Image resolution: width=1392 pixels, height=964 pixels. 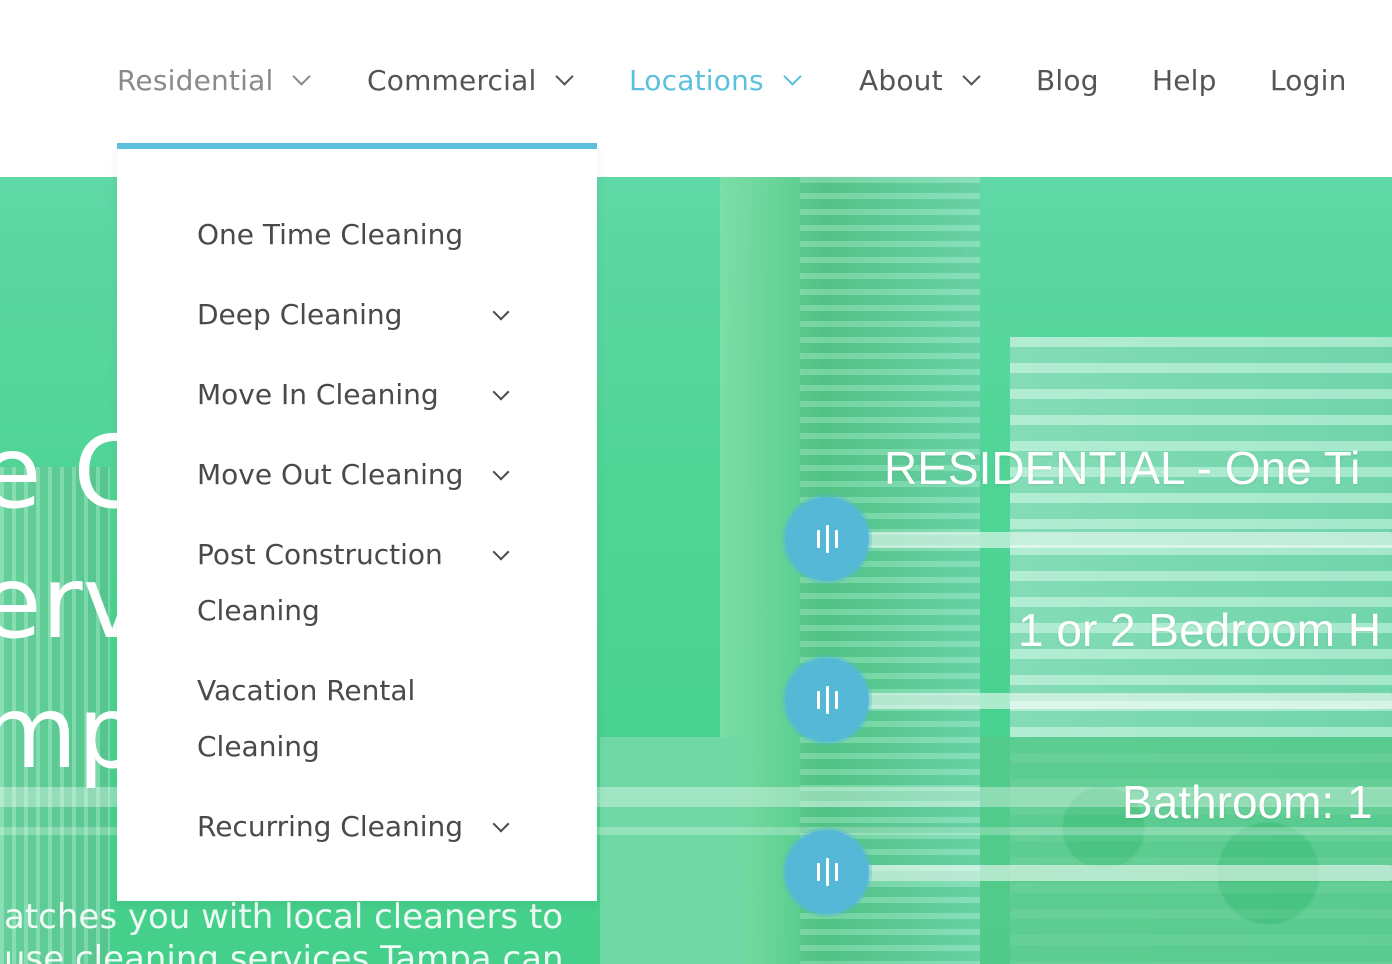 What do you see at coordinates (362, 475) in the screenshot?
I see `menu-item-move-out-cleaning: Move Out Cleaning` at bounding box center [362, 475].